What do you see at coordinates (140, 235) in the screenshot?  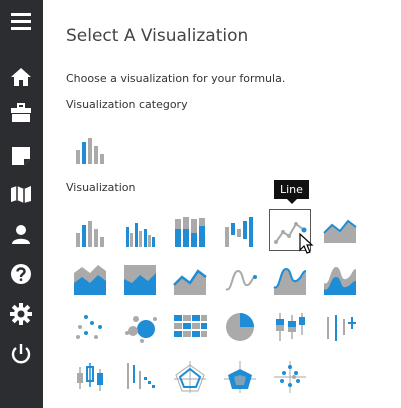 I see `grouped-bar-chart-icon` at bounding box center [140, 235].